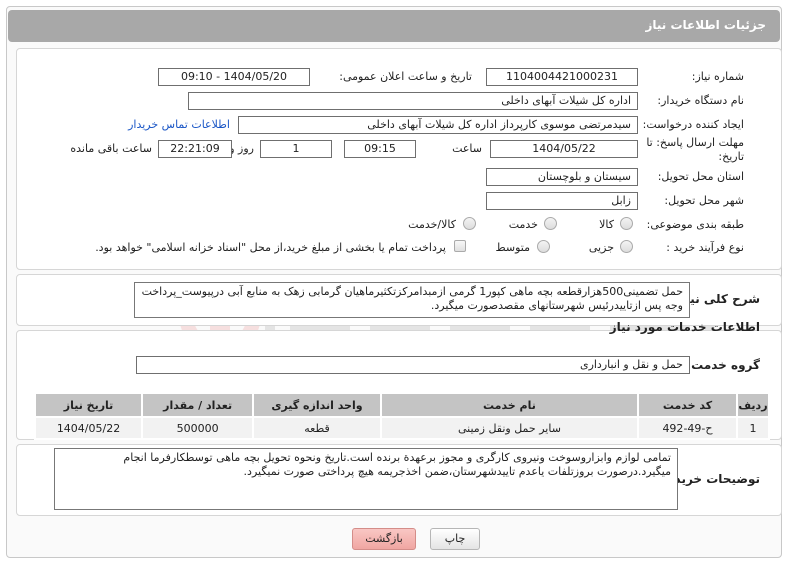 The image size is (788, 566). I want to click on process-radio-minor, so click(626, 246).